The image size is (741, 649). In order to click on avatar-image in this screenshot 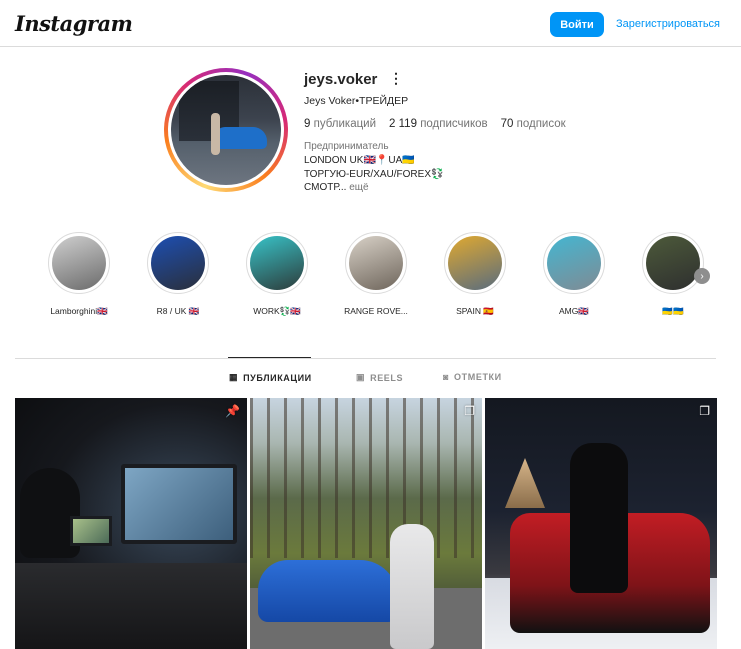, I will do `click(226, 130)`.